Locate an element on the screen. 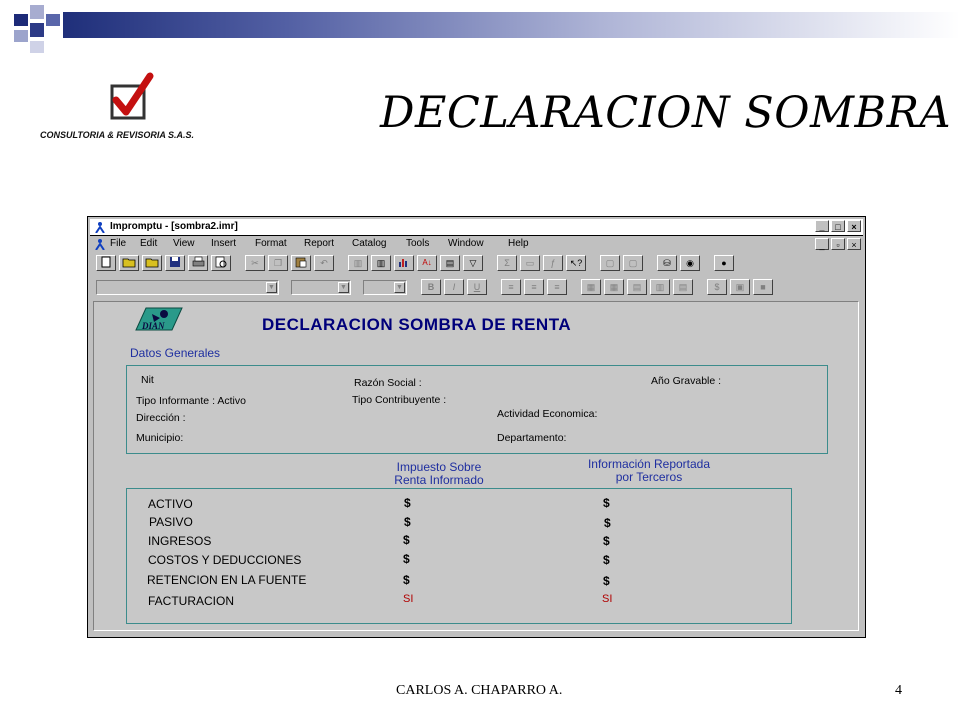 This screenshot has height=720, width=960. layout5-icon: ▤ is located at coordinates (683, 287).